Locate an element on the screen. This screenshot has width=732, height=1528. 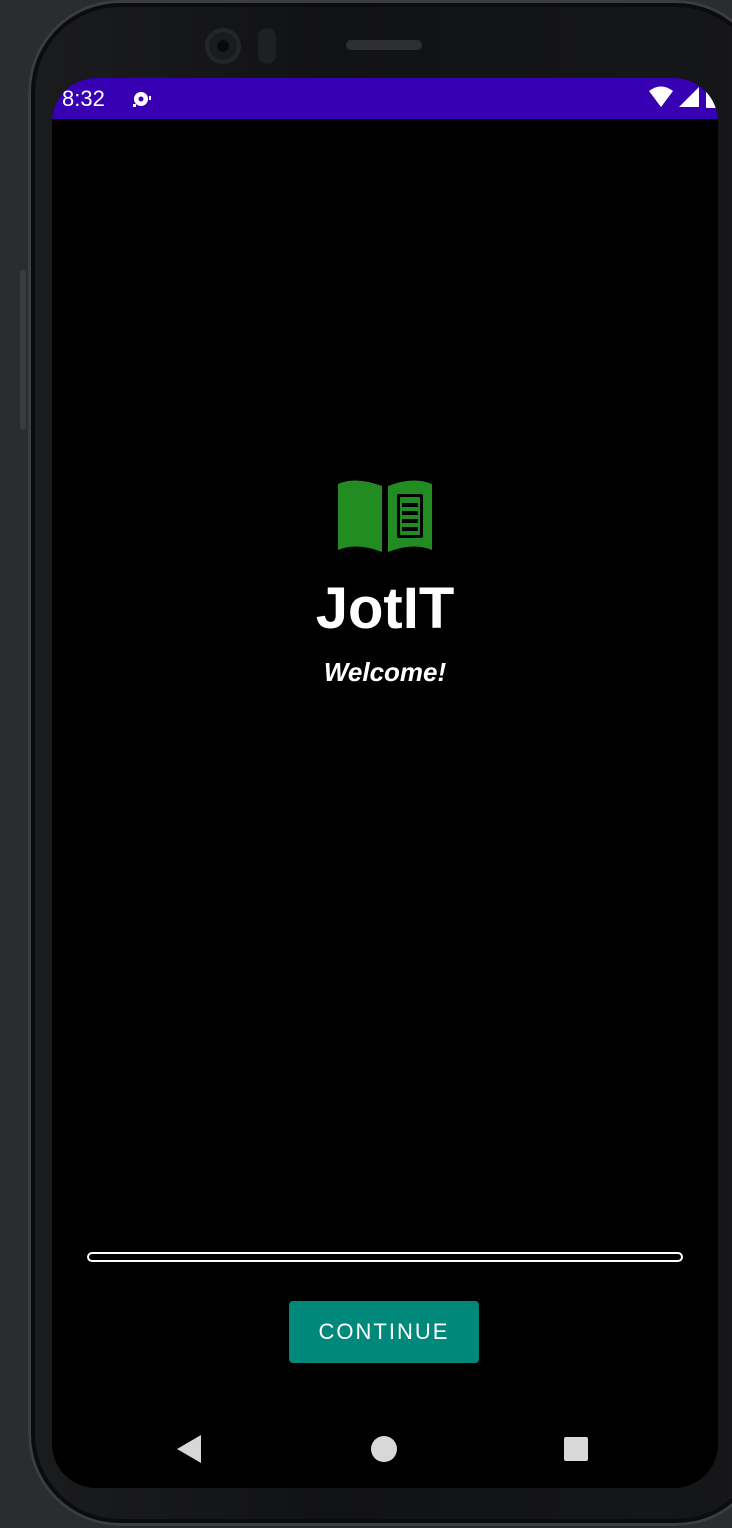
battery-icon is located at coordinates (711, 99).